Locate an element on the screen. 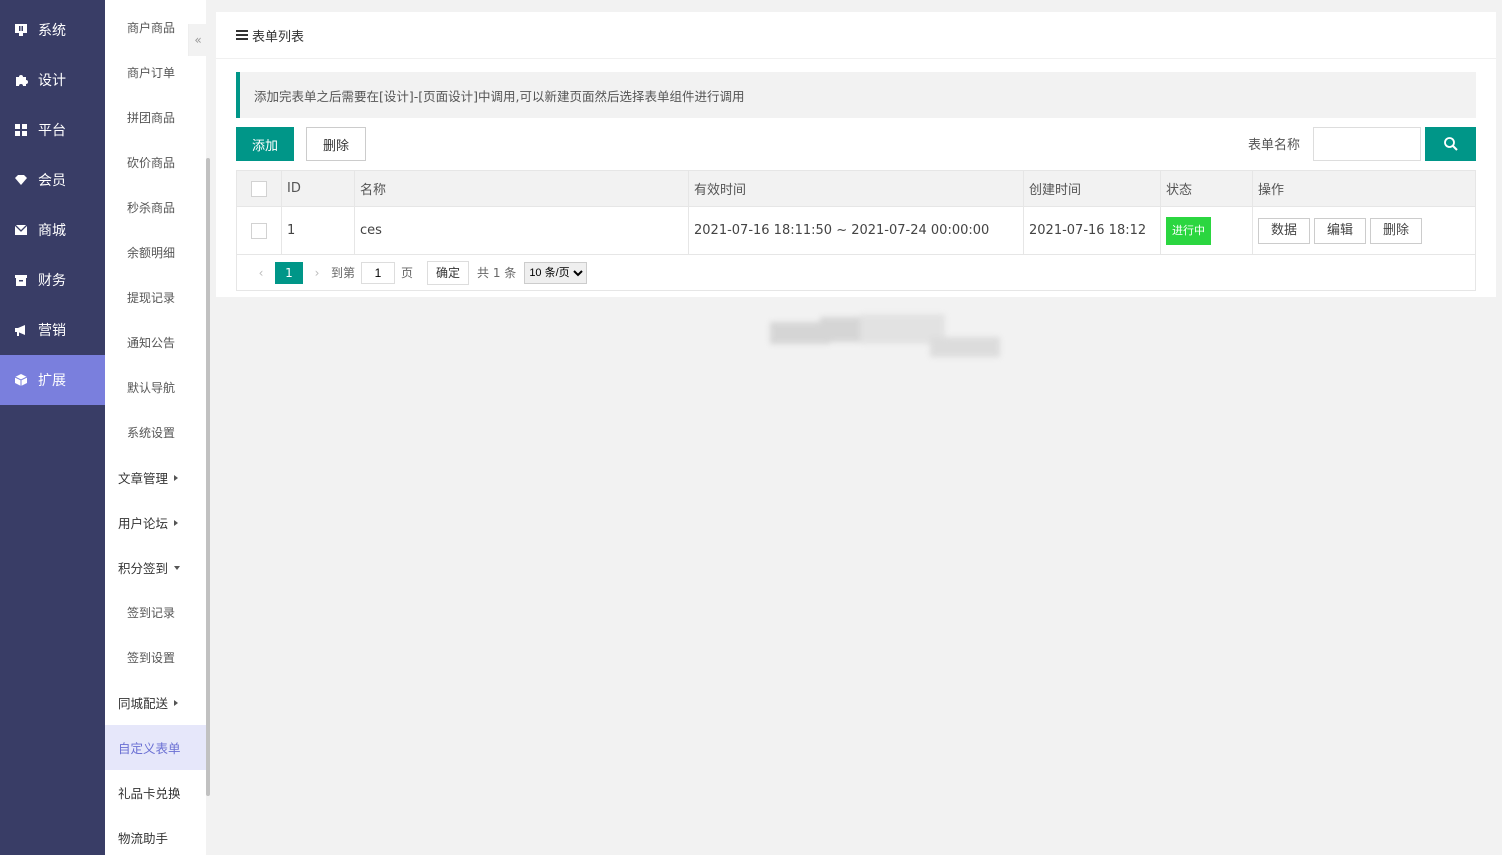 This screenshot has width=1502, height=855. row-delete-button: 删除 is located at coordinates (1396, 230).